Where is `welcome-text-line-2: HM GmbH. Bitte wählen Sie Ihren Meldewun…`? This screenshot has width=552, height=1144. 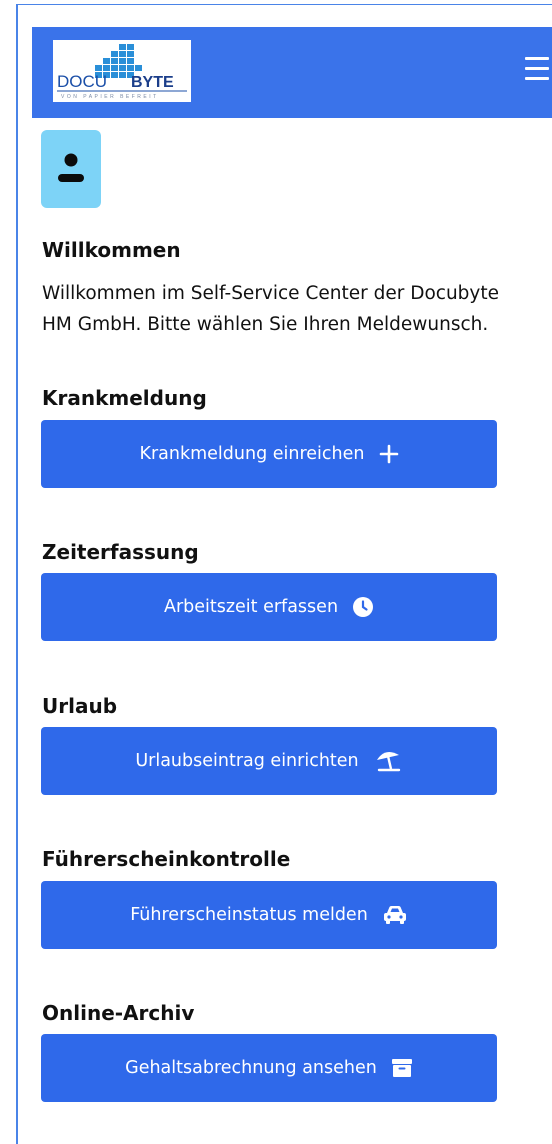 welcome-text-line-2: HM GmbH. Bitte wählen Sie Ihren Meldewun… is located at coordinates (265, 324).